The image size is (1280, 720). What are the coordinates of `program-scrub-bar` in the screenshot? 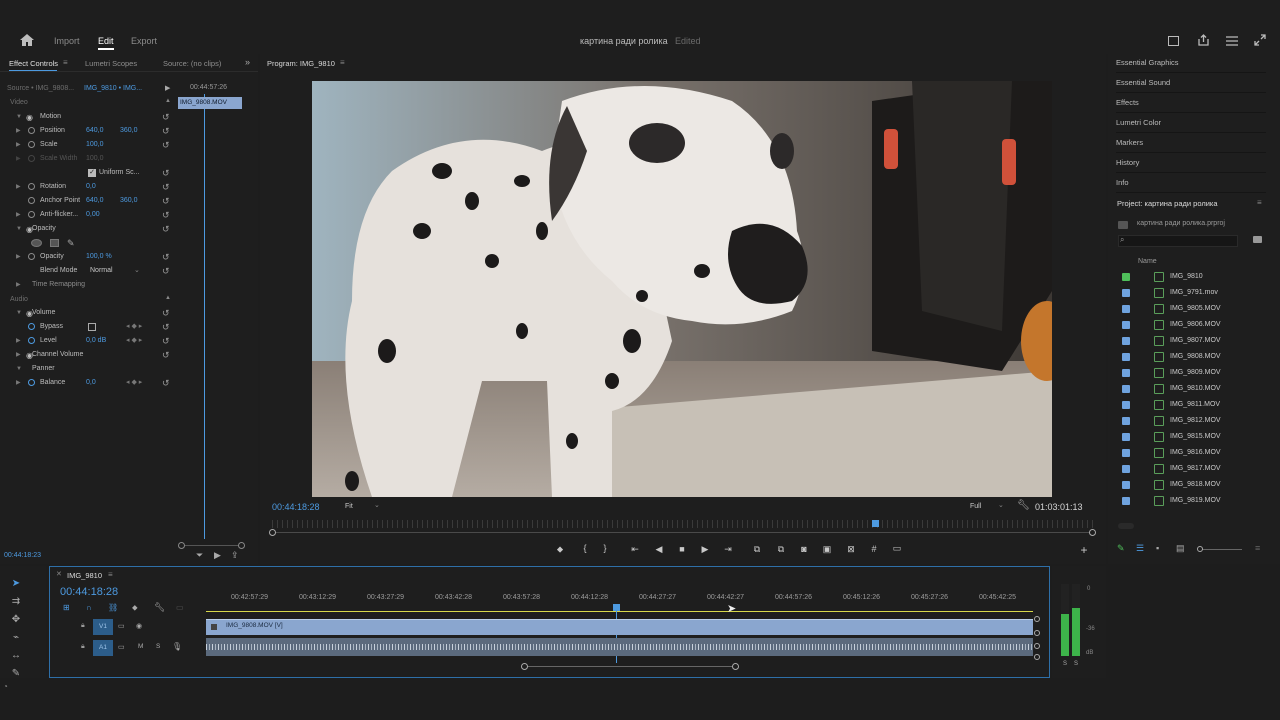 It's located at (682, 528).